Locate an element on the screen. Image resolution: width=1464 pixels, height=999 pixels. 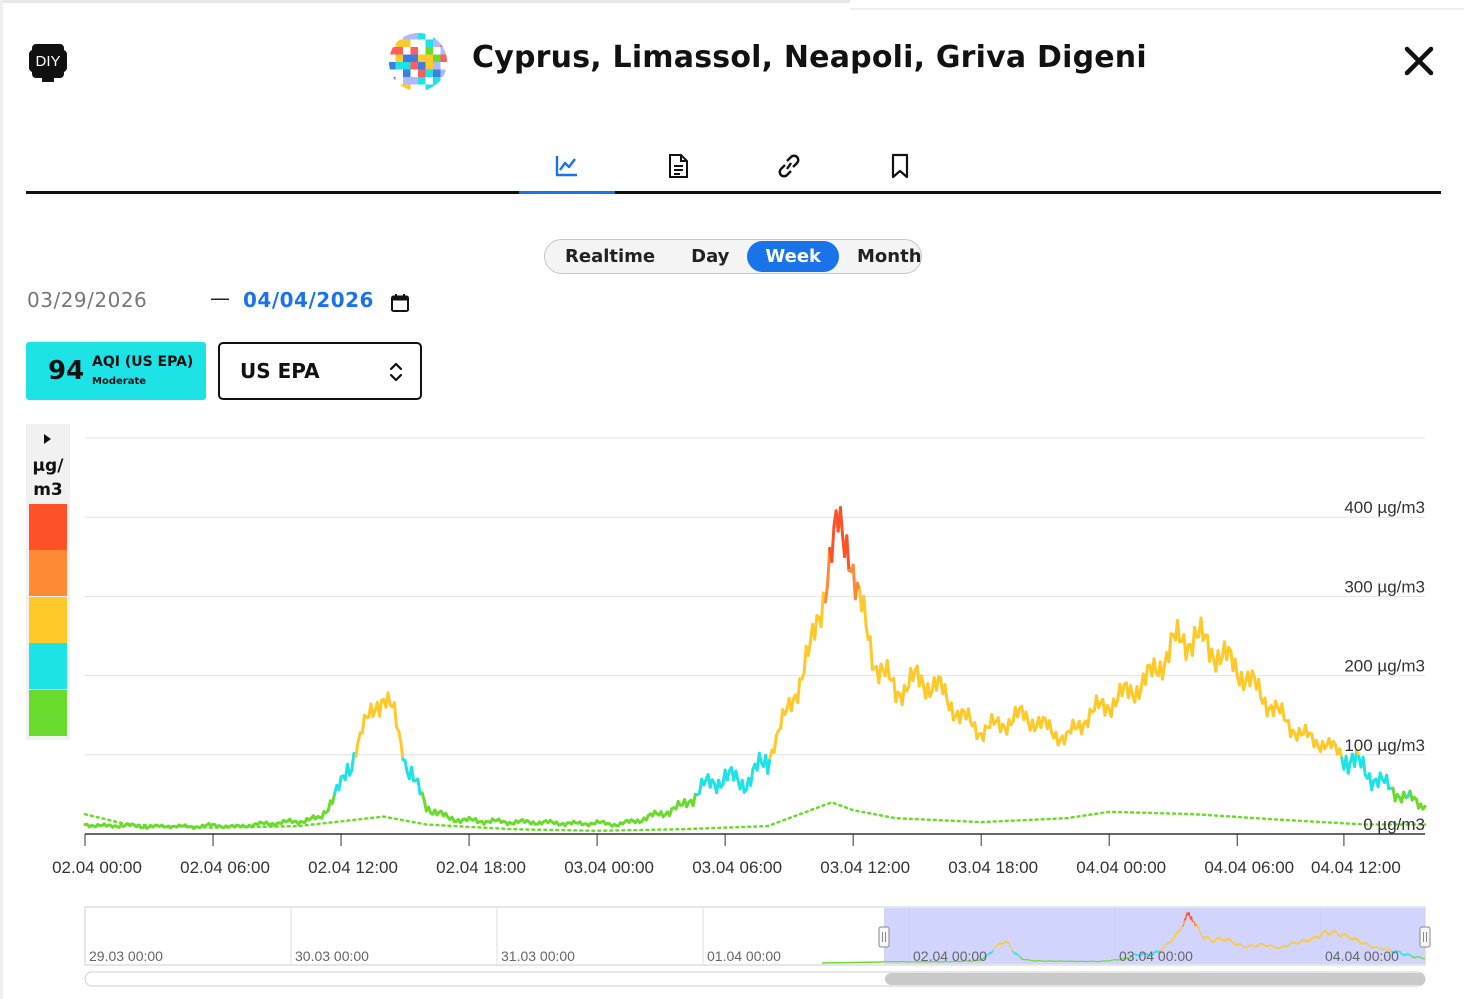
navigator-scrollbar-thumb is located at coordinates (1155, 979).